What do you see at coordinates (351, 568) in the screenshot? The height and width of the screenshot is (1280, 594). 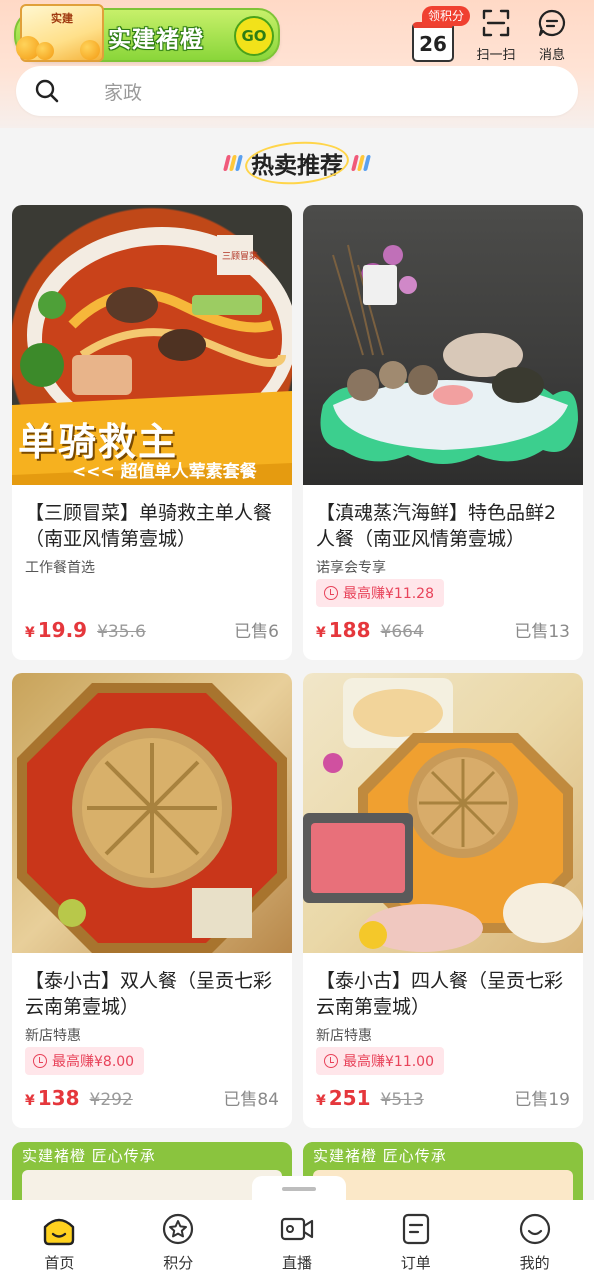 I see `product-subtitle: 诺享会专享` at bounding box center [351, 568].